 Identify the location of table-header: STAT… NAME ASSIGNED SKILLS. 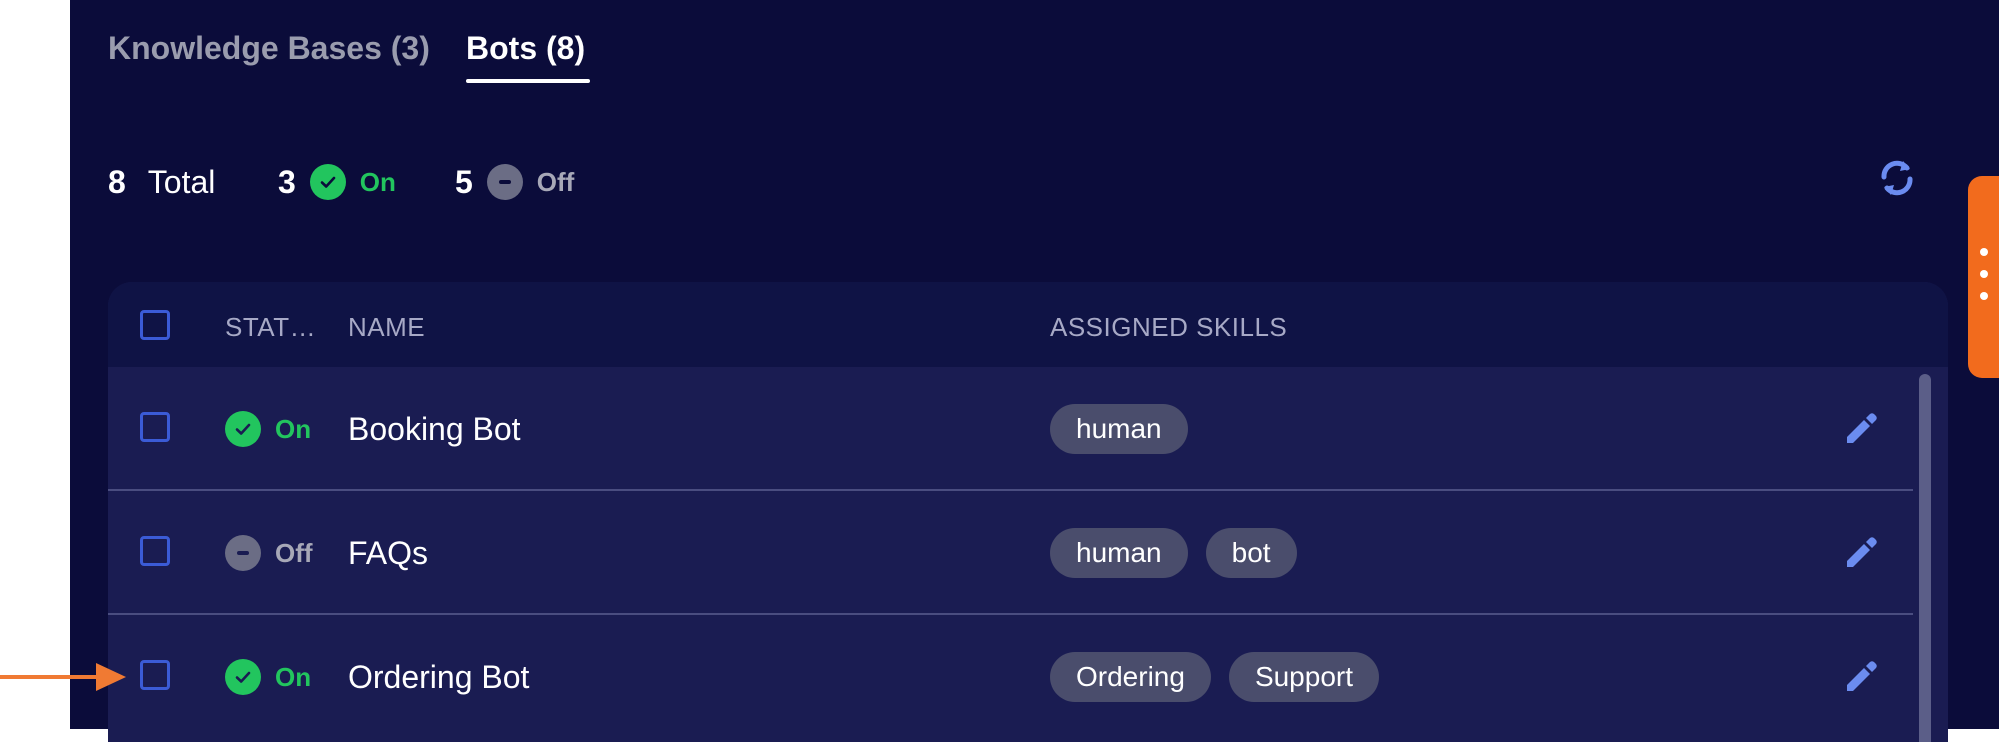
(1028, 324).